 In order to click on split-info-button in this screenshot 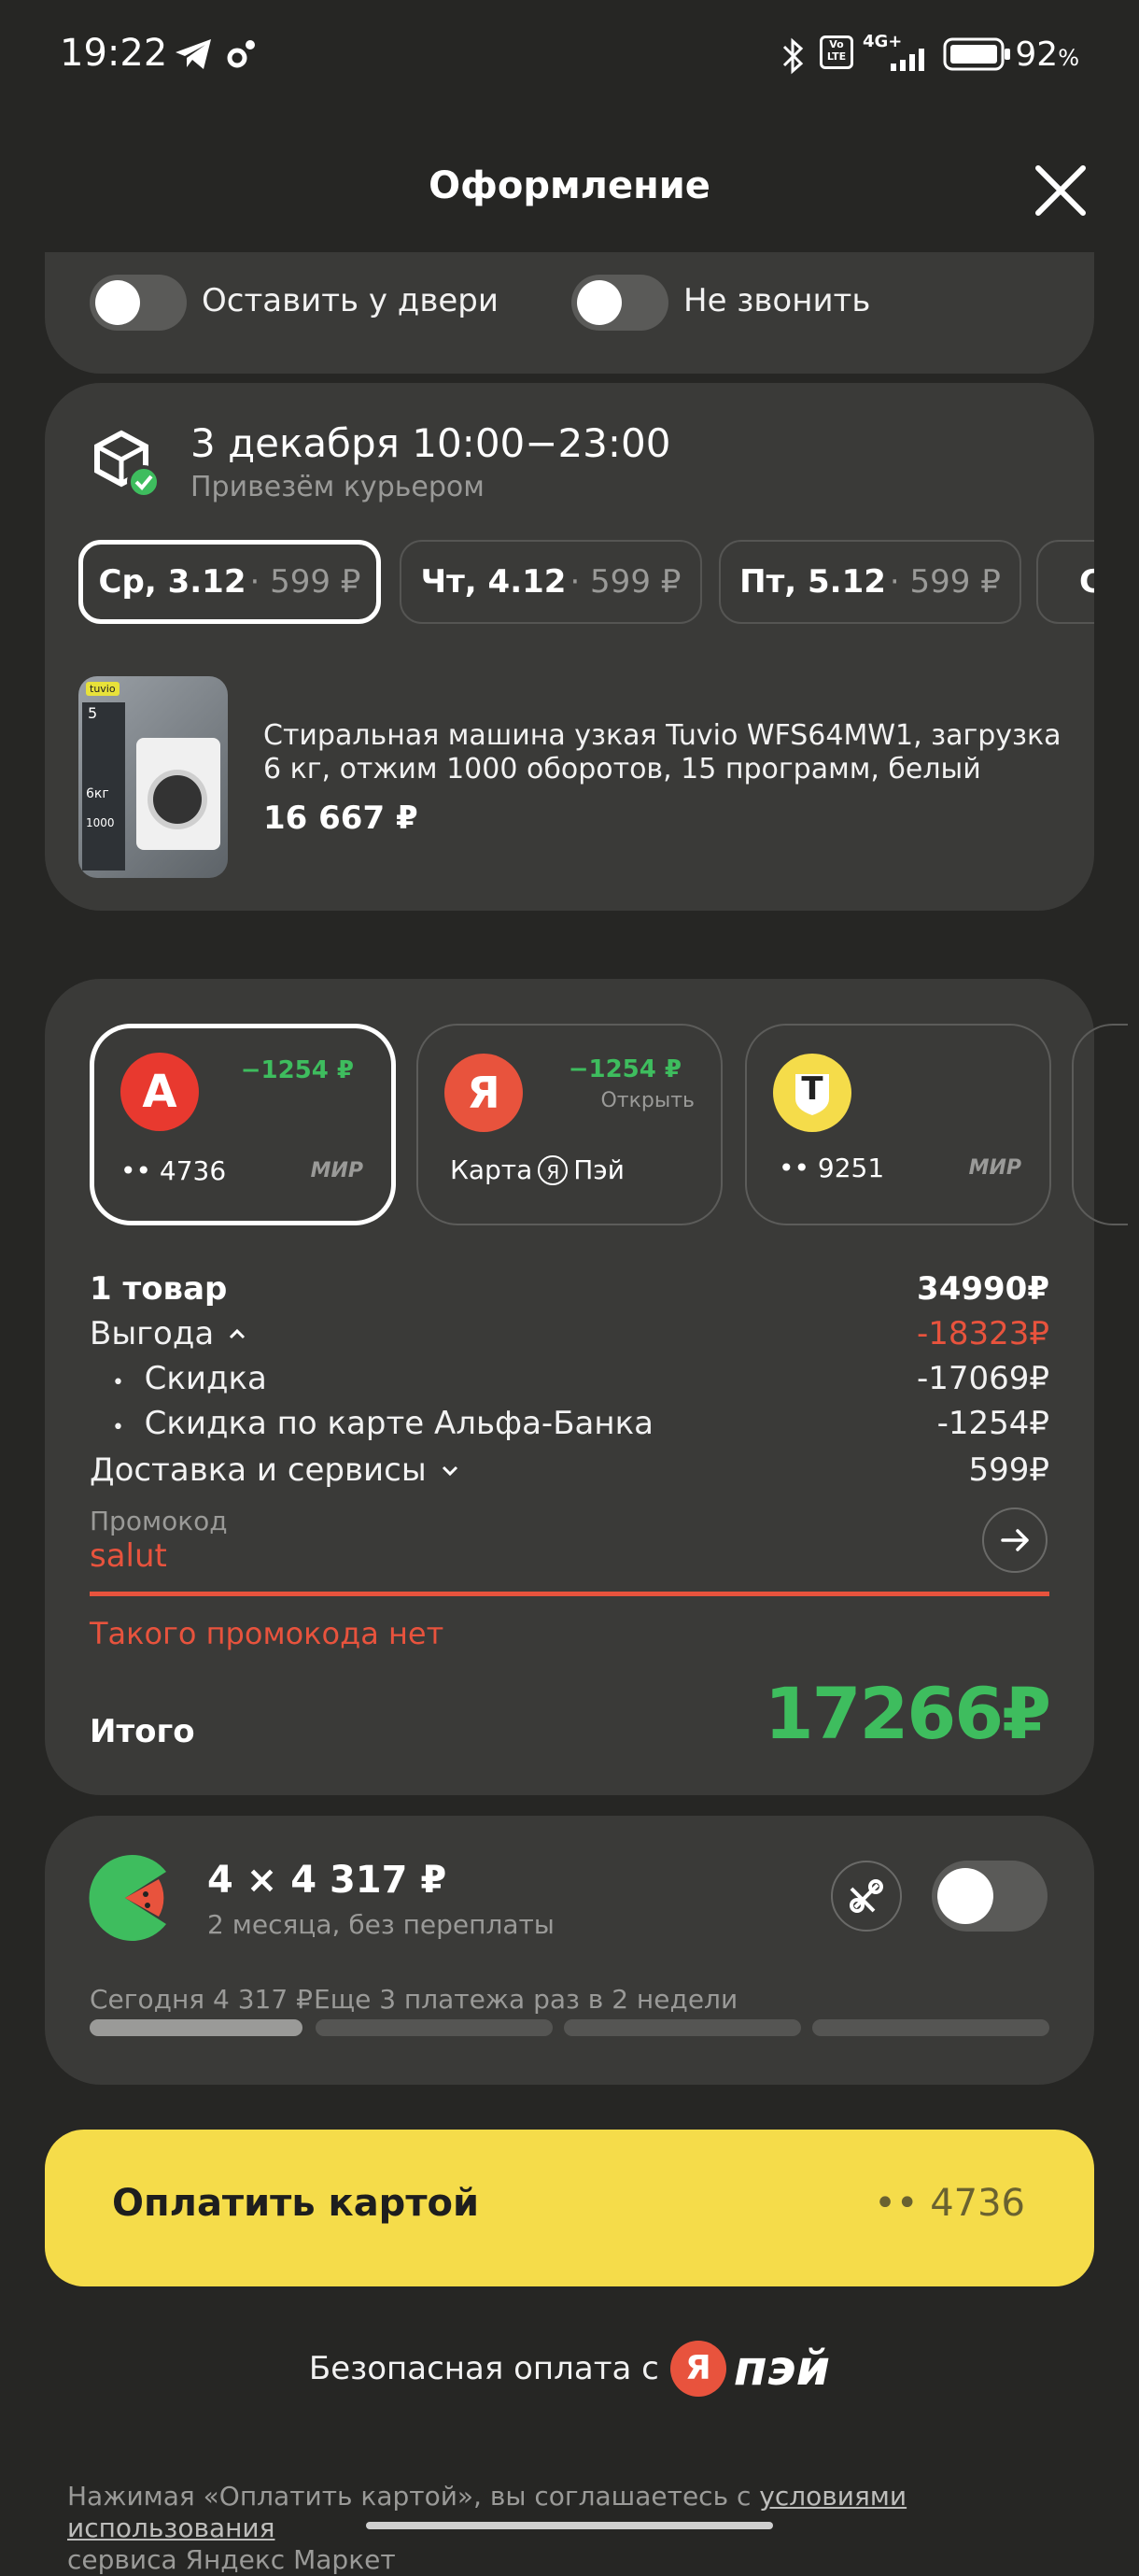, I will do `click(867, 1896)`.